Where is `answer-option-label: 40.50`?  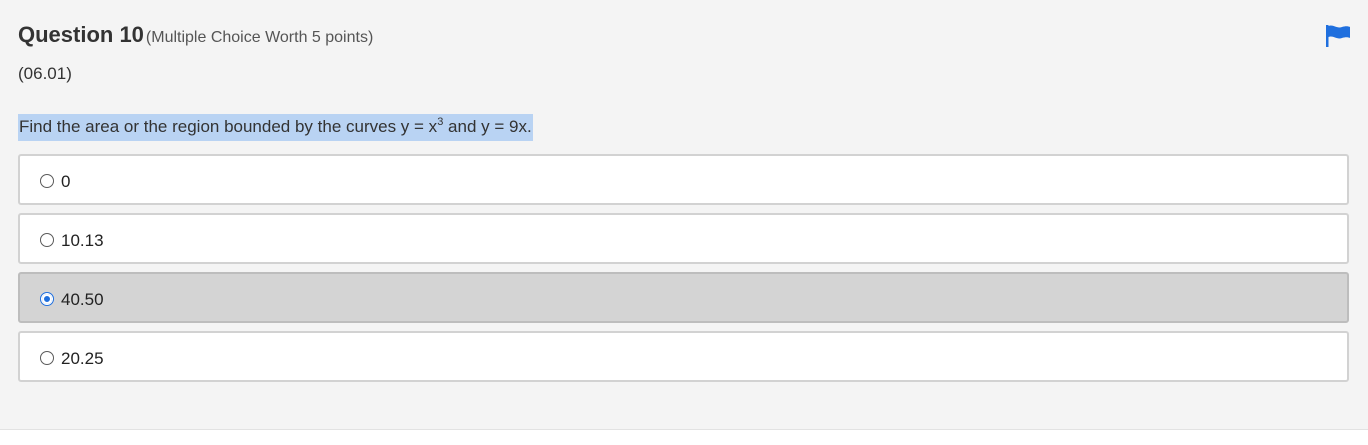 answer-option-label: 40.50 is located at coordinates (82, 299).